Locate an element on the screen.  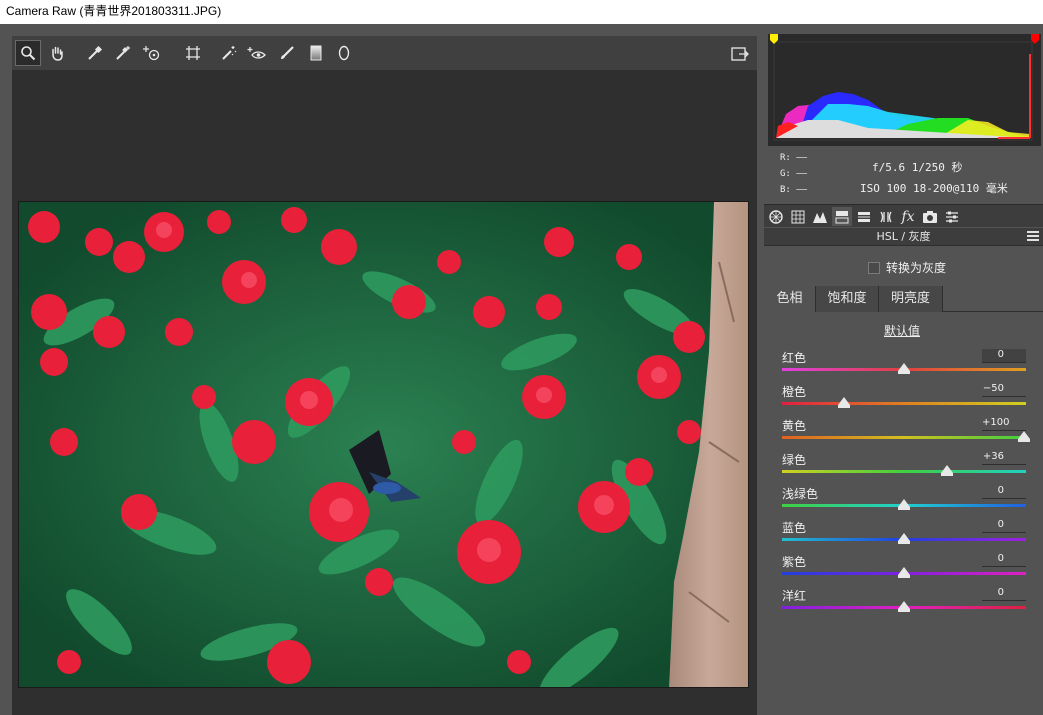
camera-calibration-icon is located at coordinates (930, 216).